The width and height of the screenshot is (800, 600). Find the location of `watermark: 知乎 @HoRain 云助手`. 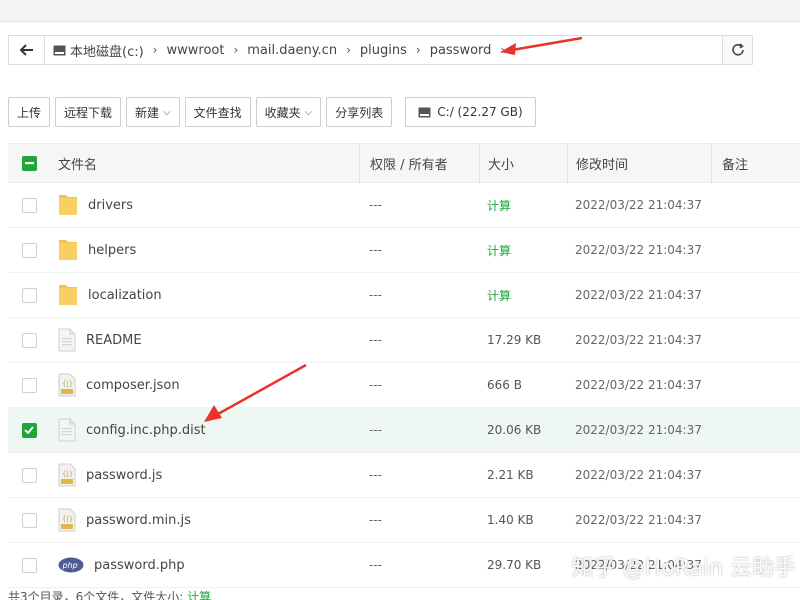

watermark: 知乎 @HoRain 云助手 is located at coordinates (683, 568).